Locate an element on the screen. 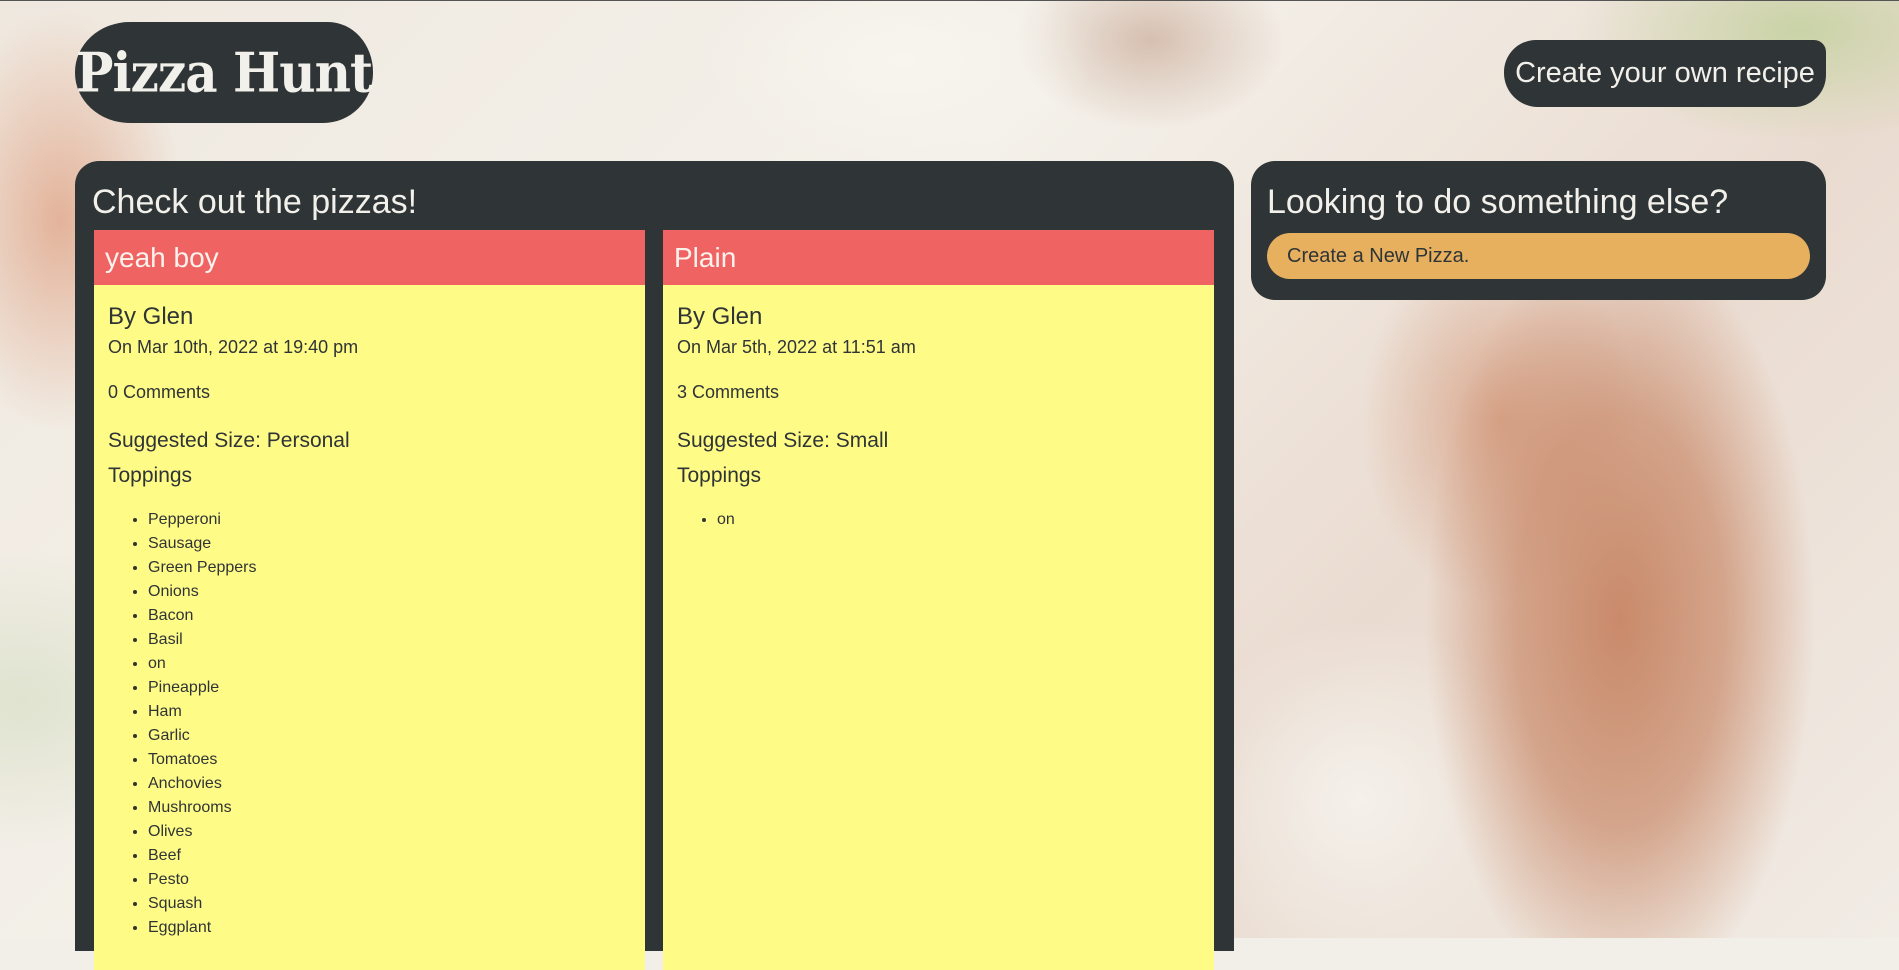 Image resolution: width=1899 pixels, height=970 pixels. logo-text: Pizza Hunt is located at coordinates (224, 72).